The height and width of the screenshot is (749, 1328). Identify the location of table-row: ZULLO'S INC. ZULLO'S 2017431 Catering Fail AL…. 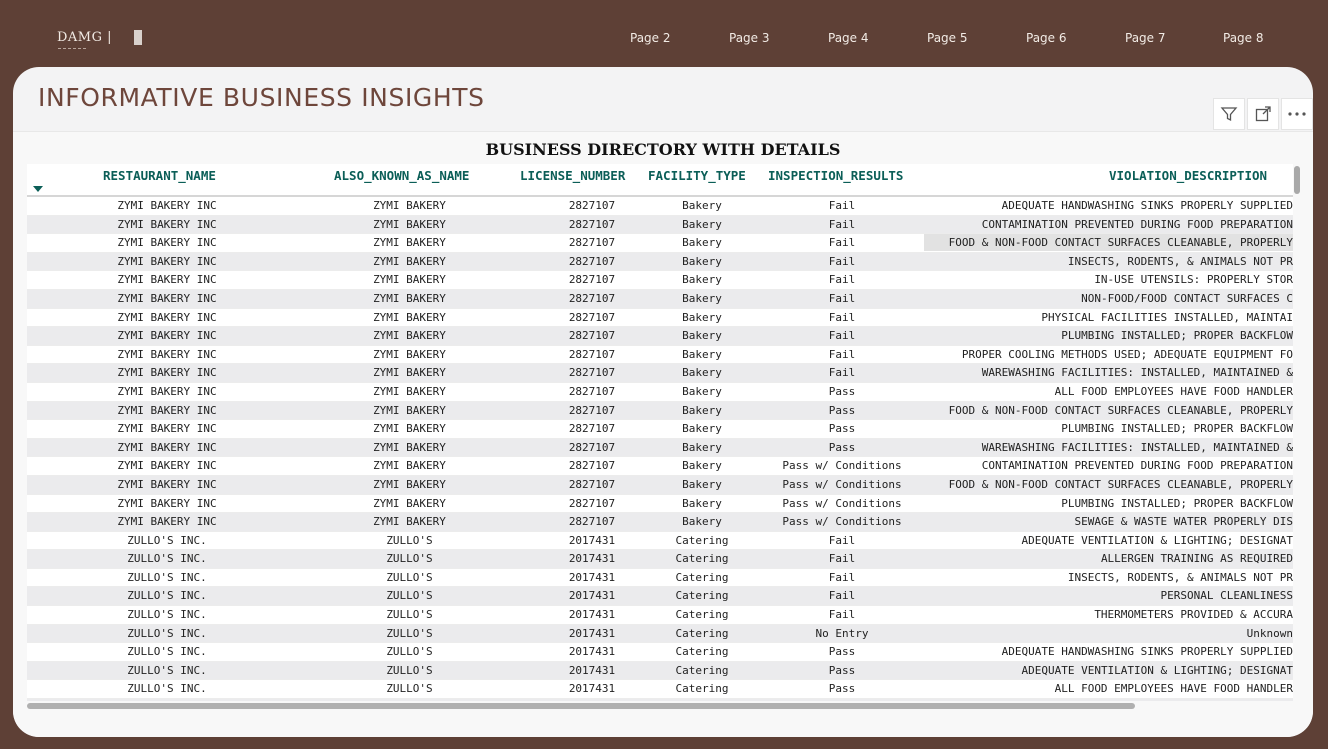
(660, 559).